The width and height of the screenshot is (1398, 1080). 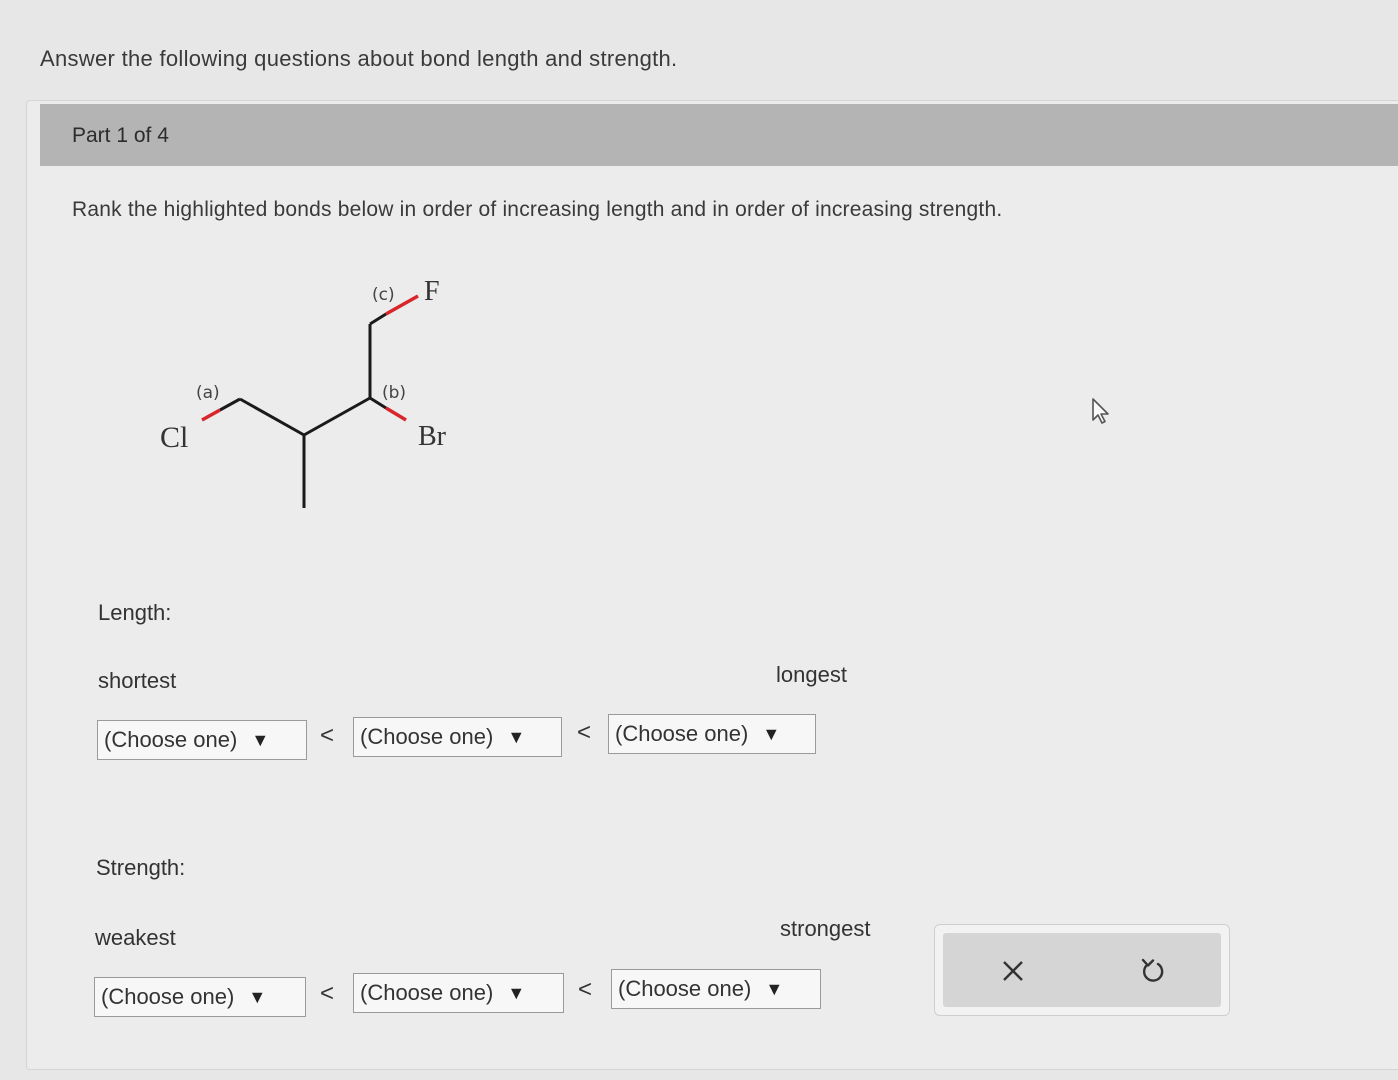 What do you see at coordinates (327, 993) in the screenshot?
I see `strength-less-than-1: <` at bounding box center [327, 993].